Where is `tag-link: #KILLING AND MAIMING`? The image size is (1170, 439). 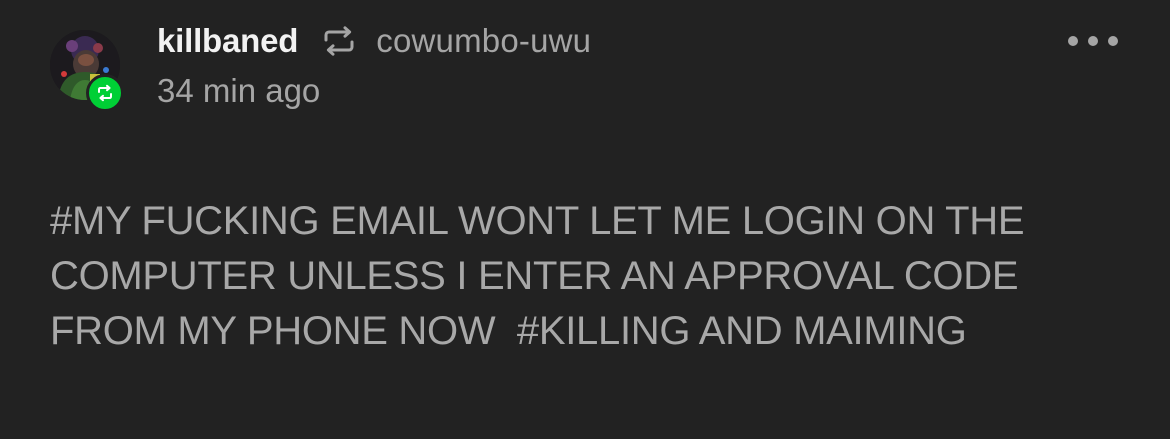 tag-link: #KILLING AND MAIMING is located at coordinates (742, 331).